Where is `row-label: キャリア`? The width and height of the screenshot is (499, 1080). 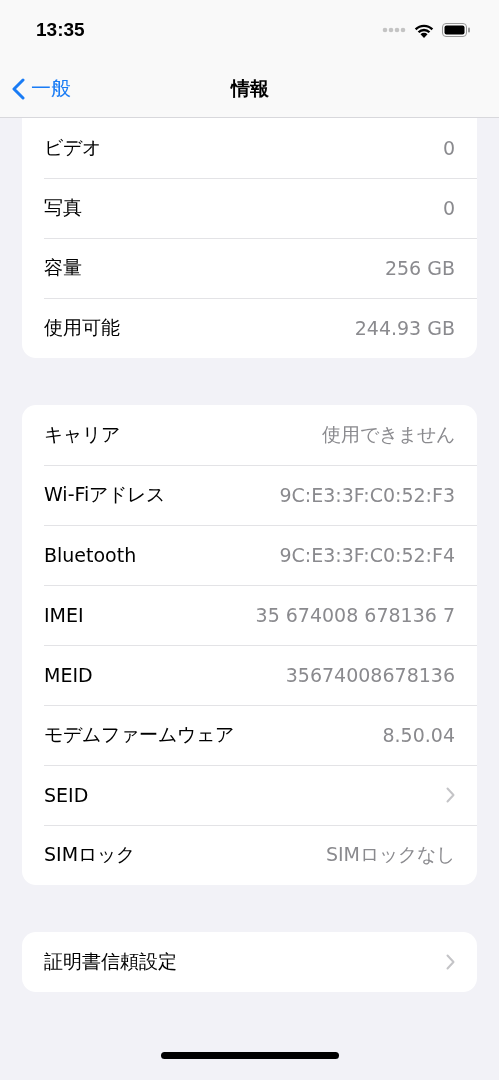 row-label: キャリア is located at coordinates (82, 434).